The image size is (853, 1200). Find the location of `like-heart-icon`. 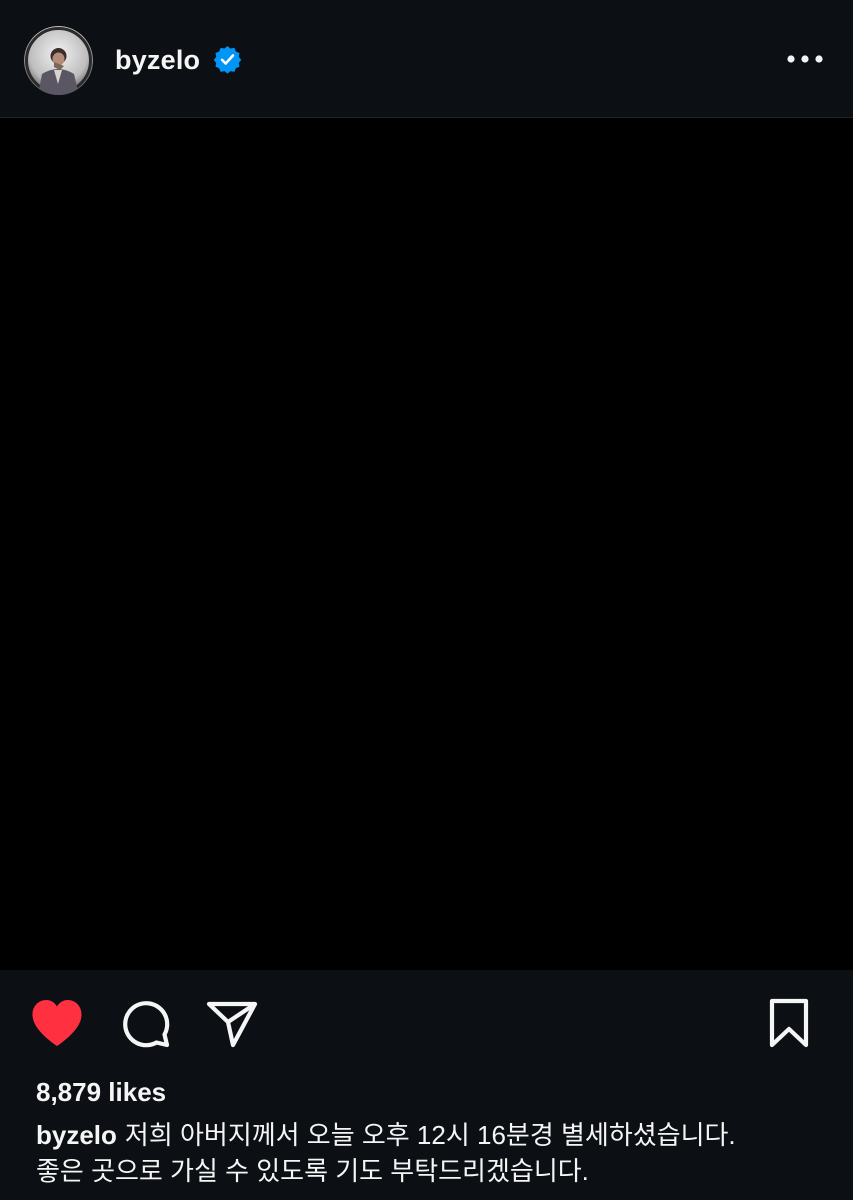

like-heart-icon is located at coordinates (57, 1023).